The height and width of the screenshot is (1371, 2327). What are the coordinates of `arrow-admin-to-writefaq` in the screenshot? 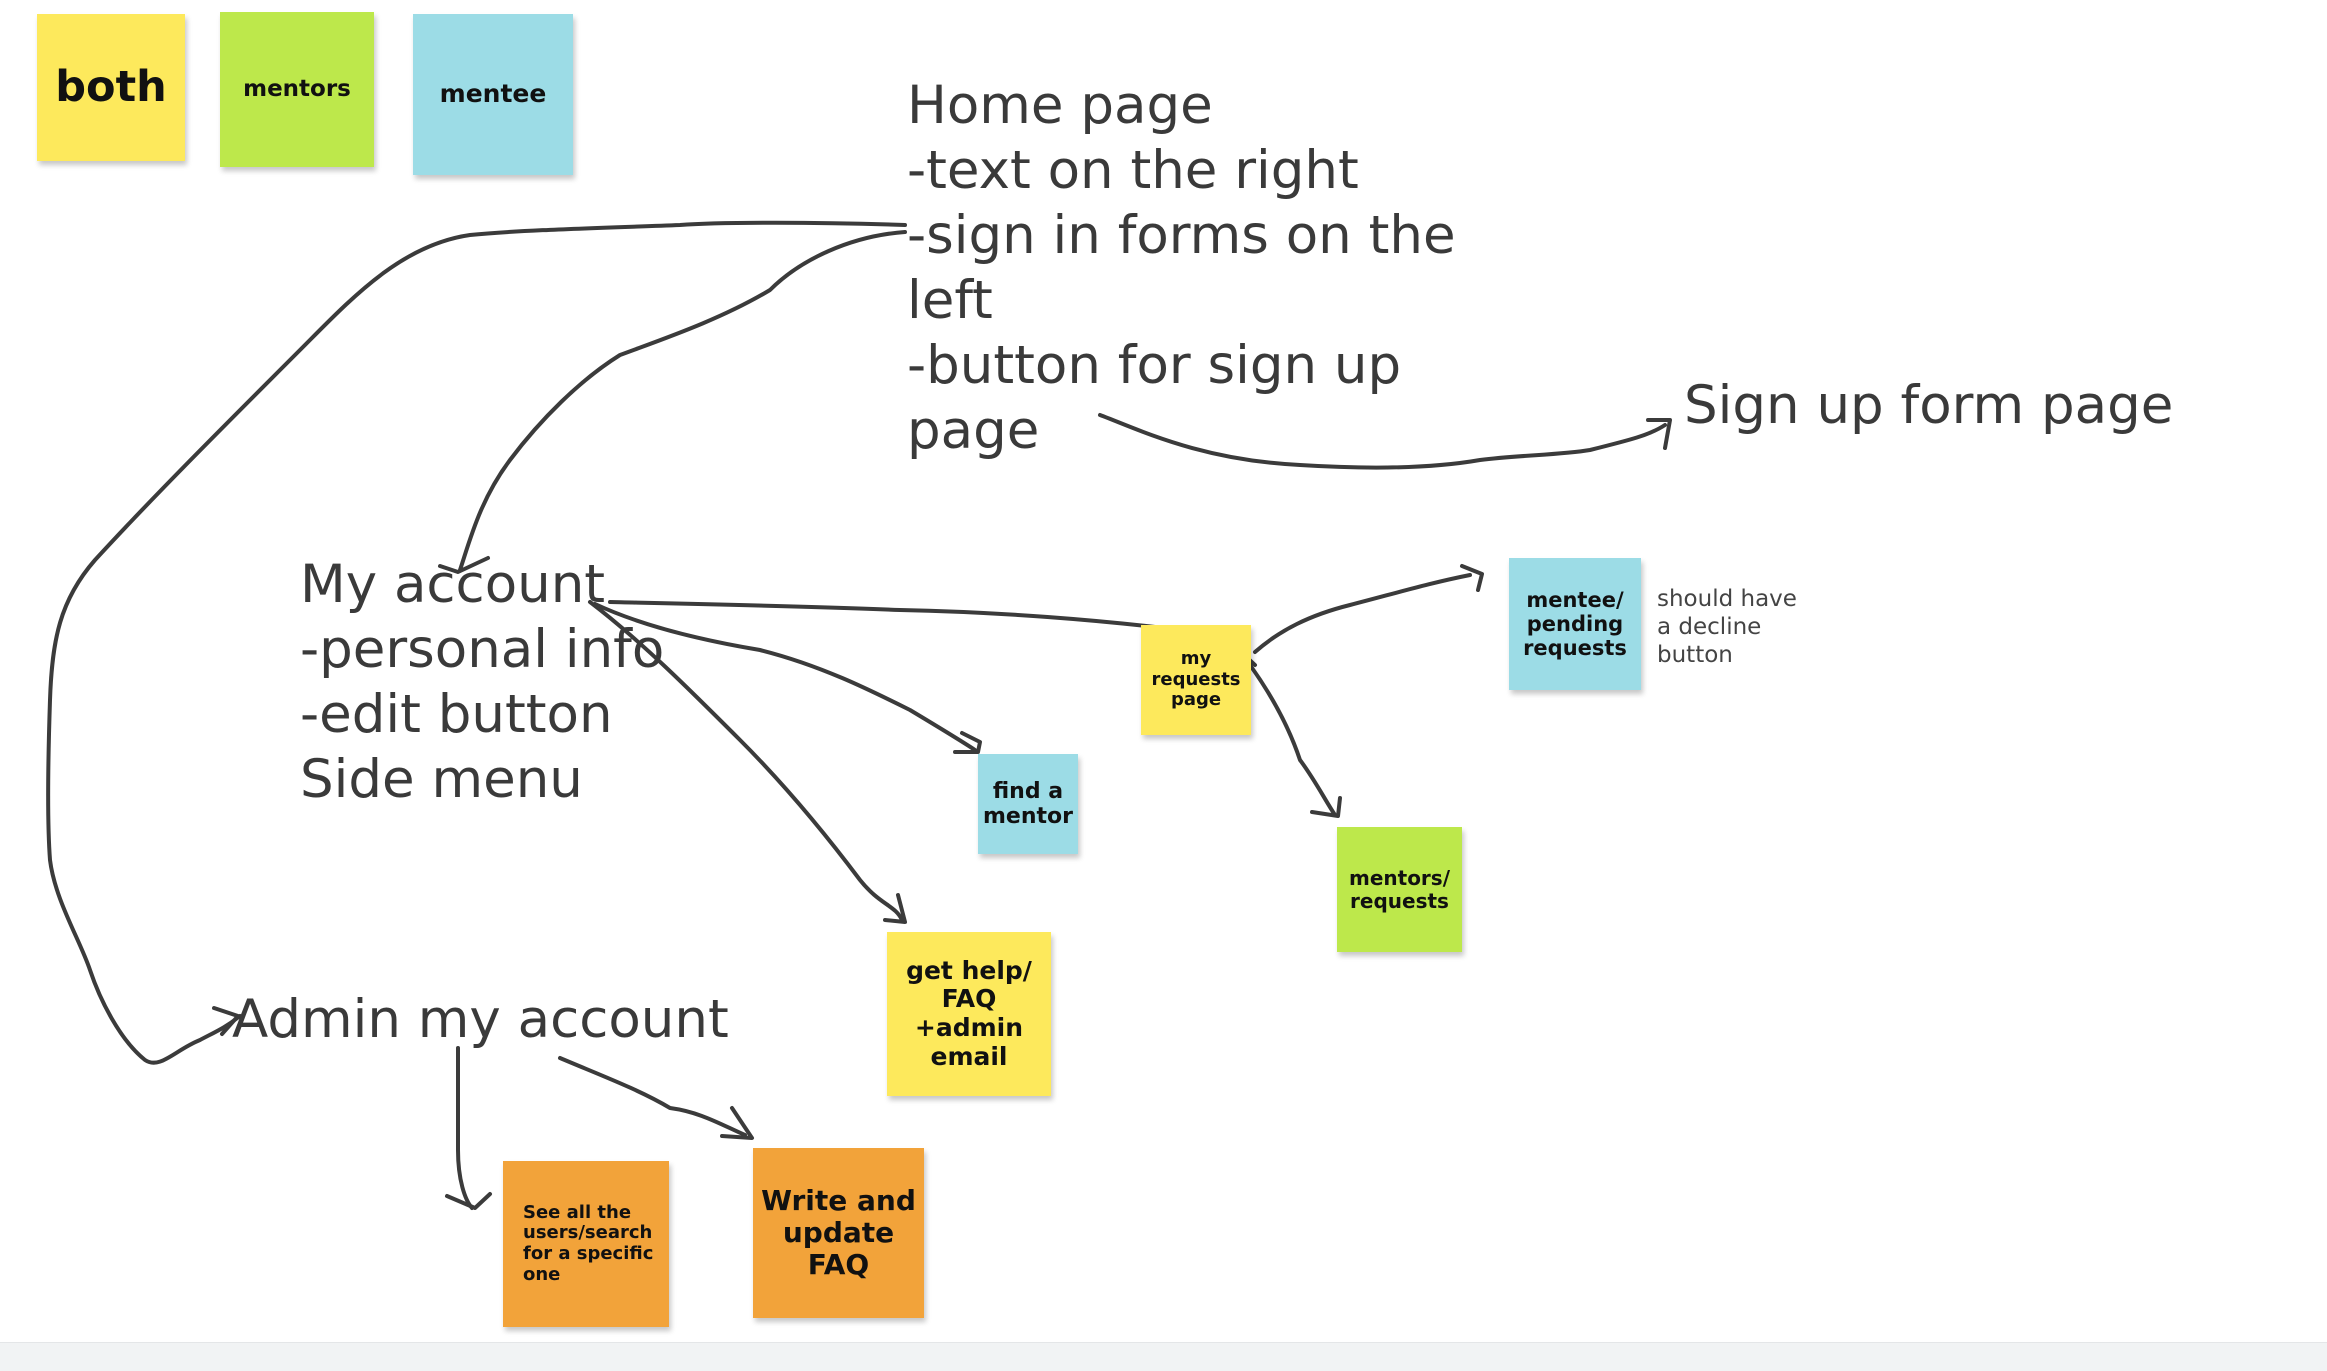 It's located at (652, 1096).